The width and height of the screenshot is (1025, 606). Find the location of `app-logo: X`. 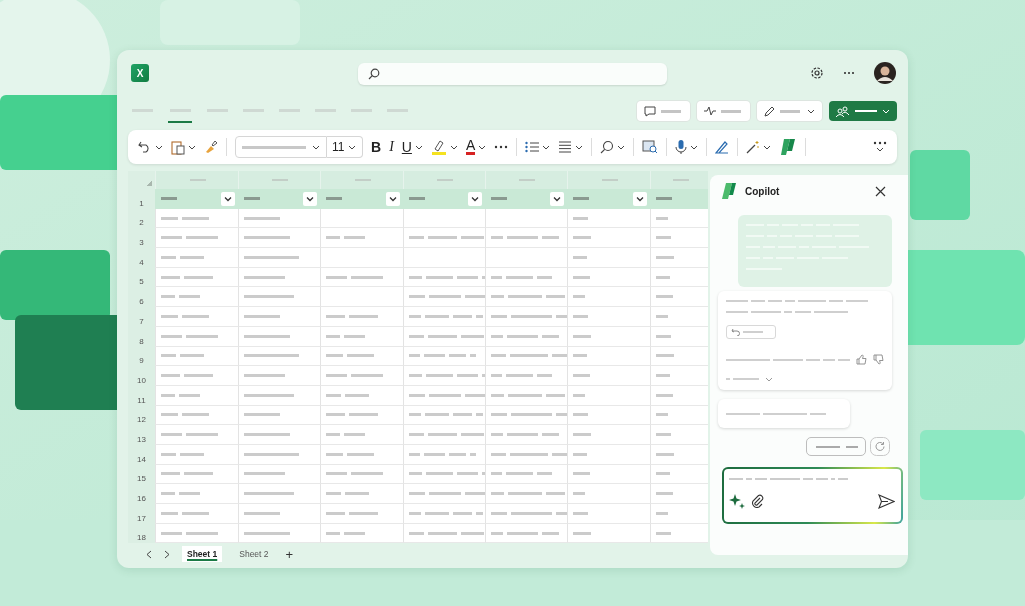

app-logo: X is located at coordinates (140, 73).